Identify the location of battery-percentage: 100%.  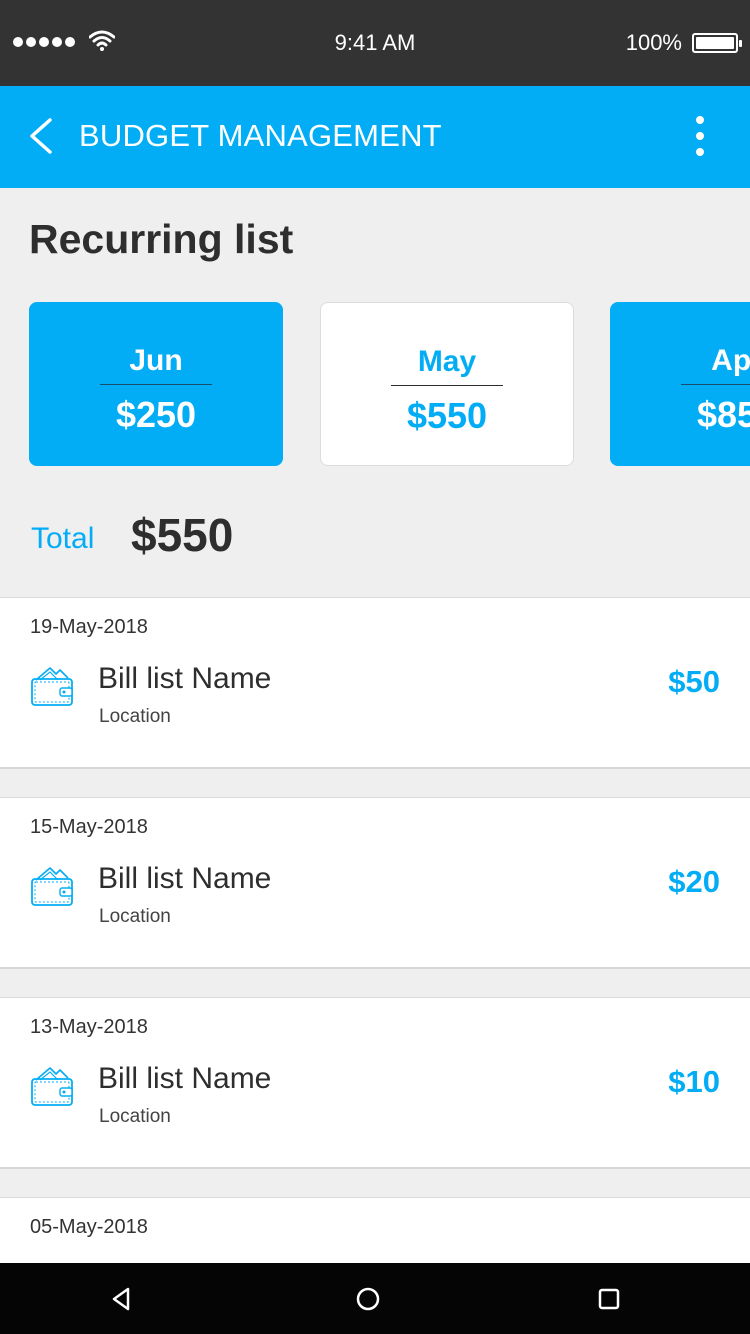
(653, 42).